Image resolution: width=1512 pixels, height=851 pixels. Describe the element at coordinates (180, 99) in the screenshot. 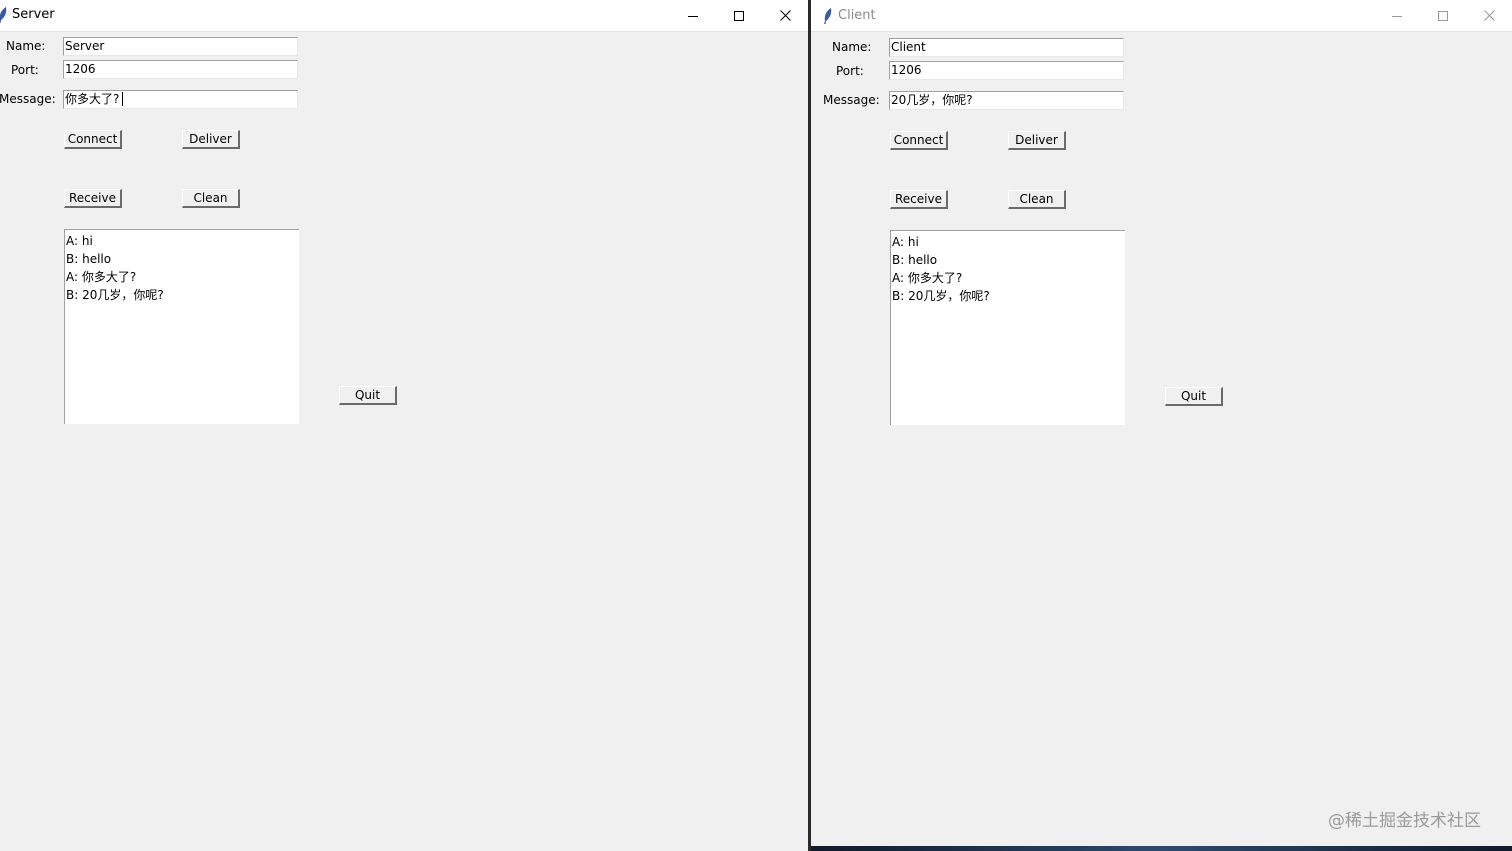

I see `message-input: 你多大了?` at that location.